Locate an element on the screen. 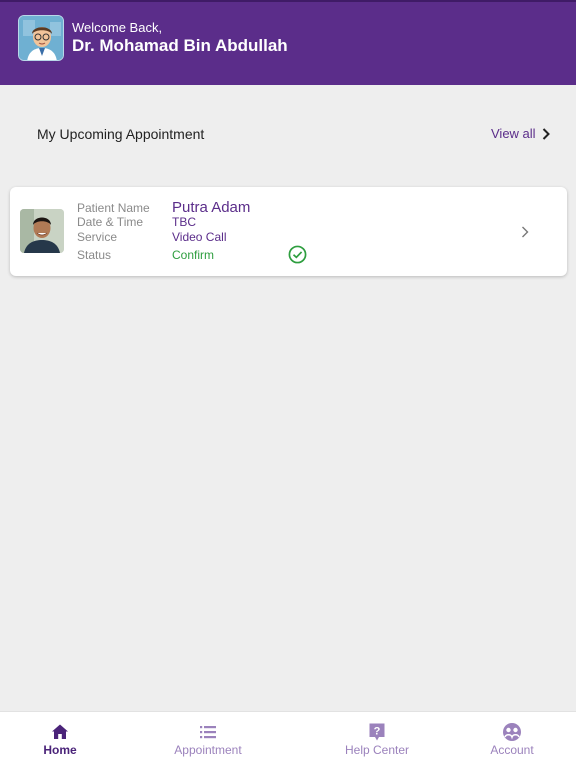 This screenshot has width=576, height=768. help-icon: ? is located at coordinates (377, 732).